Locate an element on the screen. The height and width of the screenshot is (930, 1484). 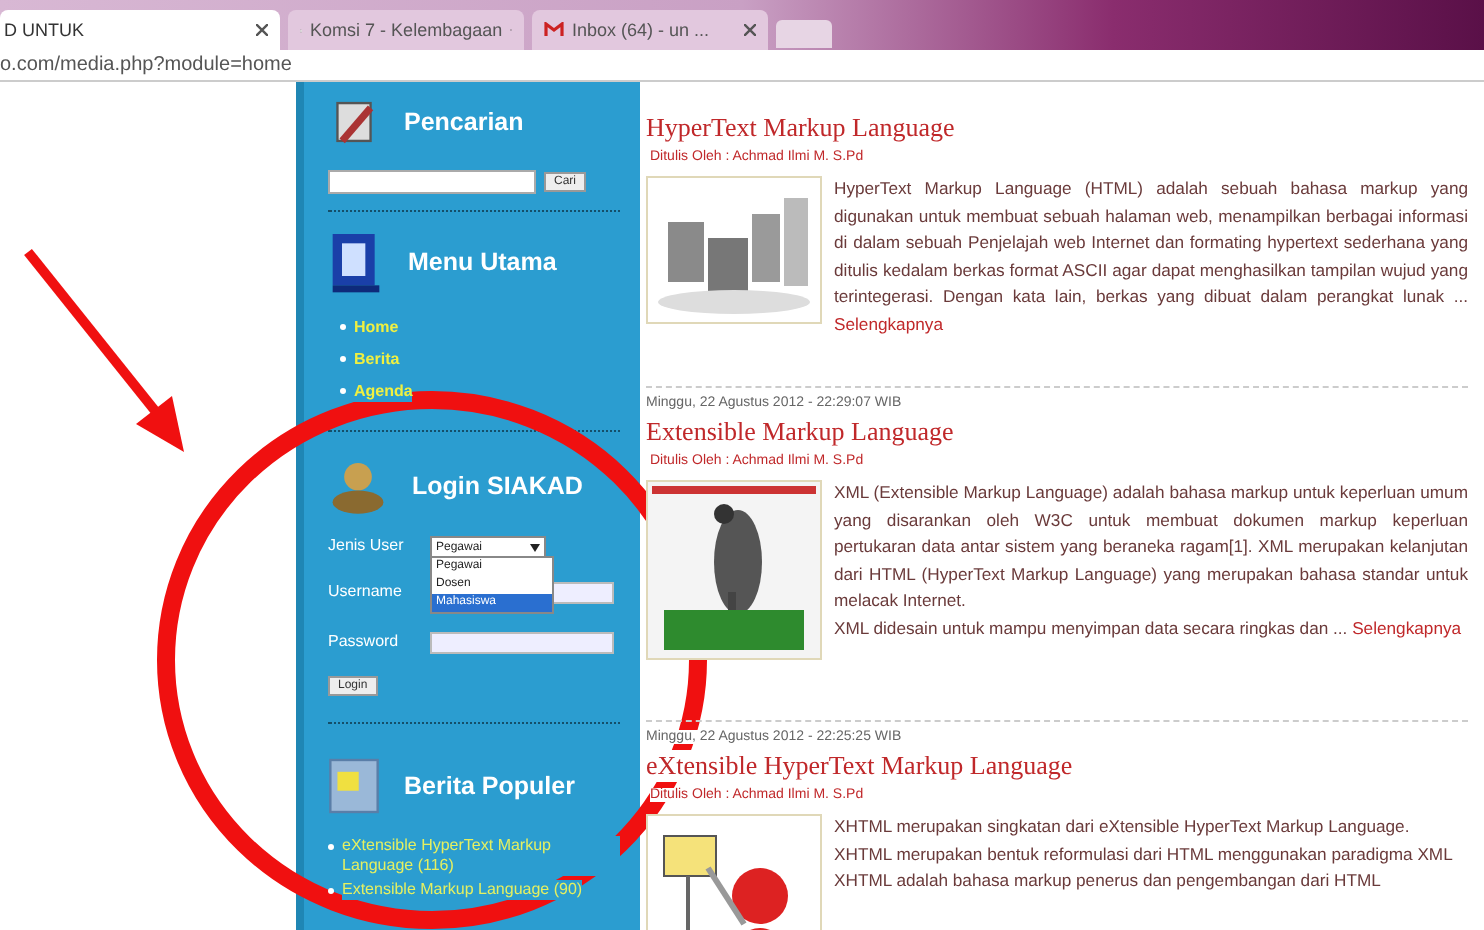
newspaper-icon is located at coordinates (354, 786).